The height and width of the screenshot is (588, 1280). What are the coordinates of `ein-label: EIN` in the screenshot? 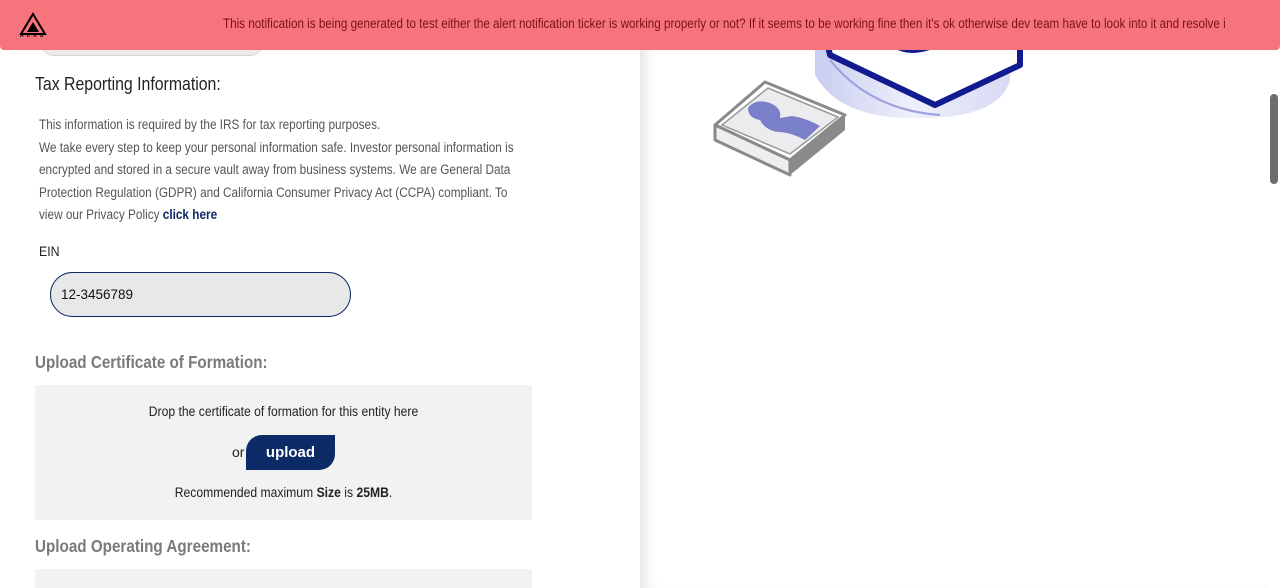 It's located at (49, 251).